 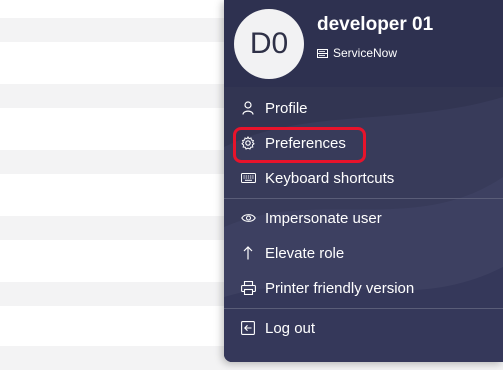 I want to click on menu-item-profile: Profile, so click(x=274, y=108).